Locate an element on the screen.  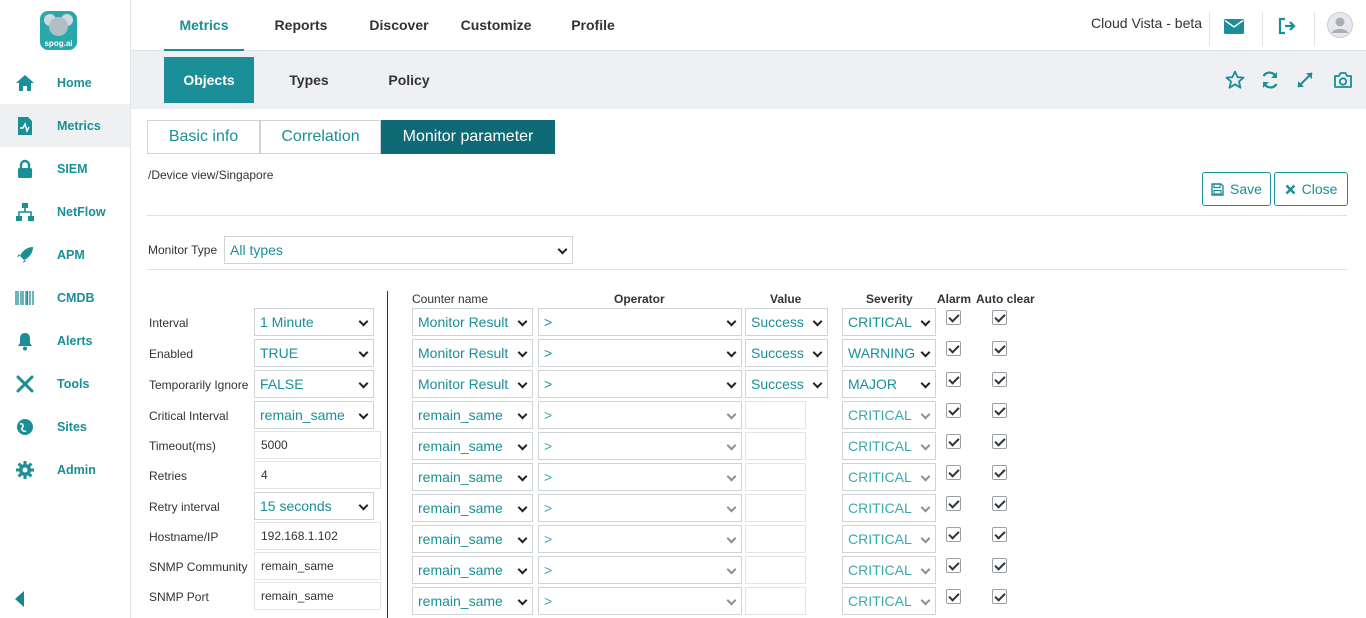
close-button: Close is located at coordinates (1311, 189).